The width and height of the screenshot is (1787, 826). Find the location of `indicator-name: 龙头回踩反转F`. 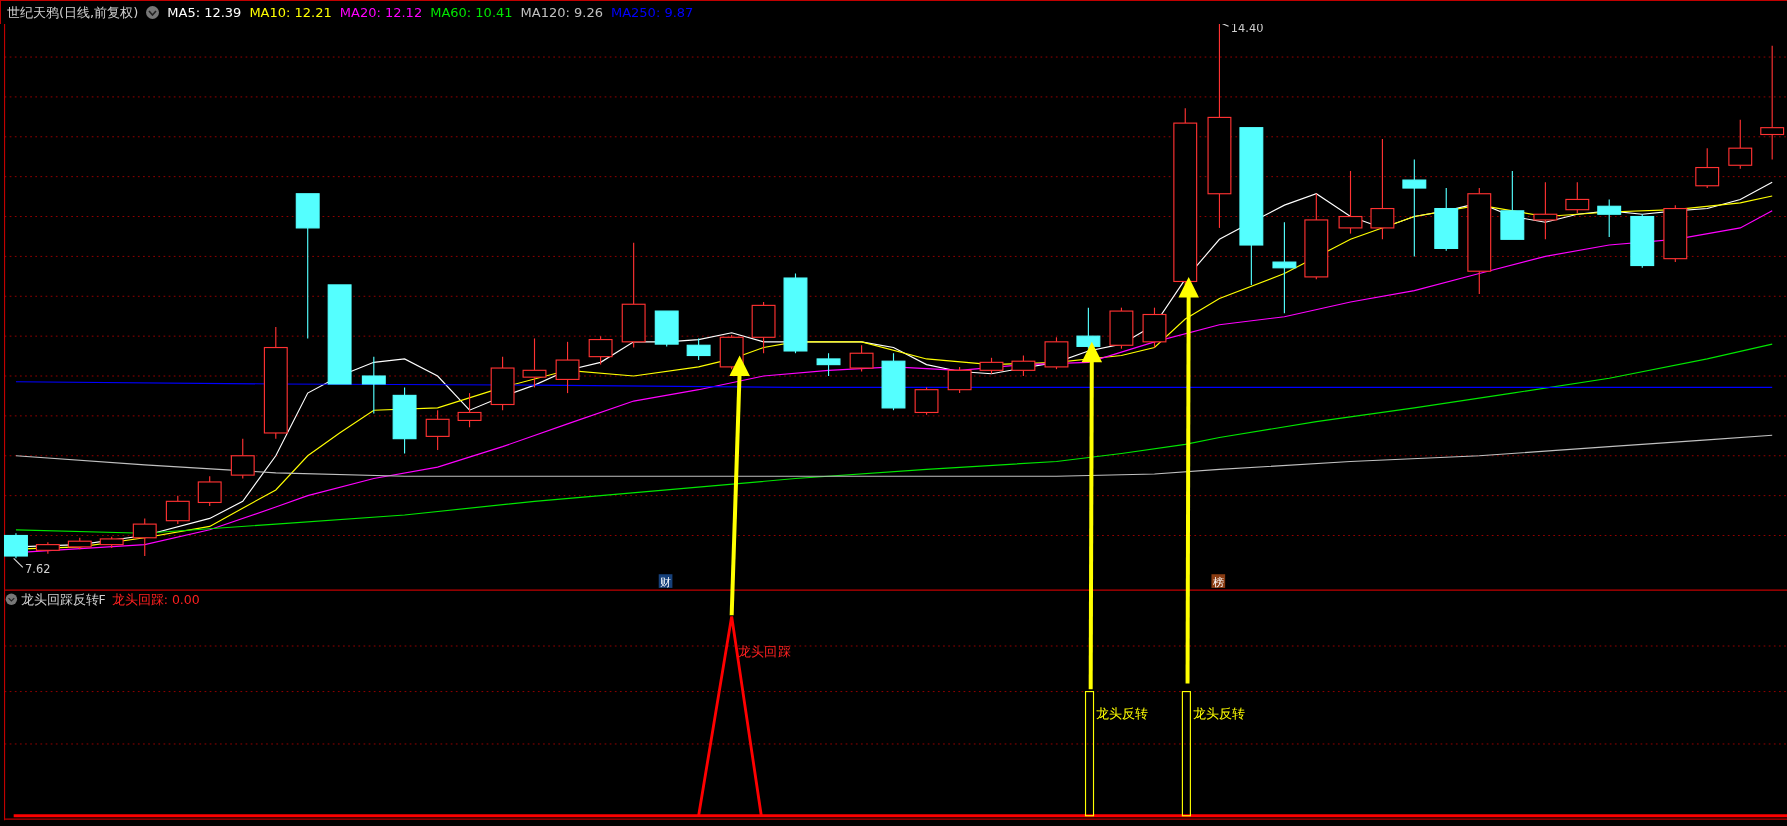

indicator-name: 龙头回踩反转F is located at coordinates (63, 599).